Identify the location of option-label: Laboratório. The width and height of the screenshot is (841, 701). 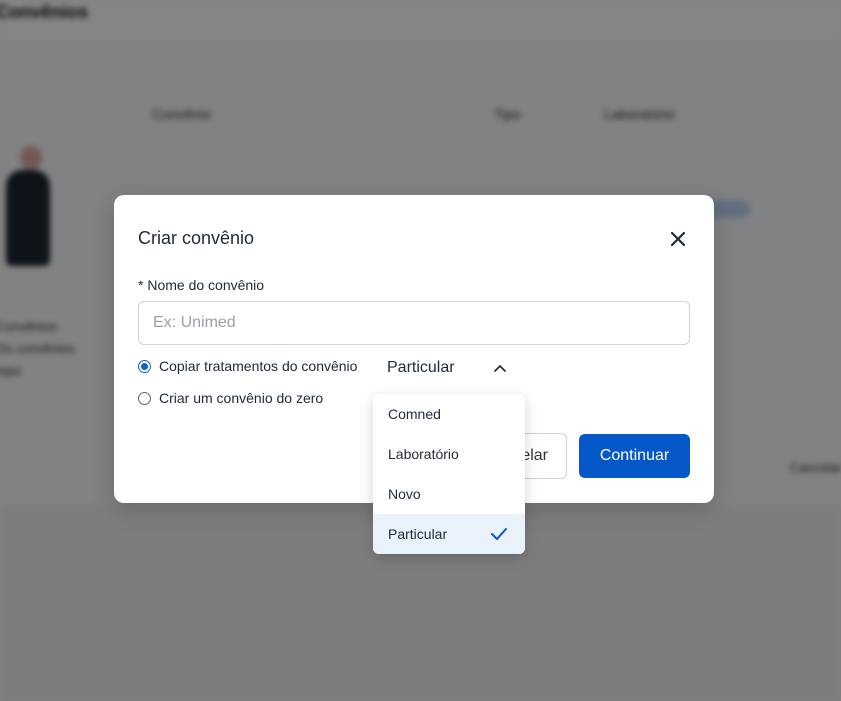
(423, 454).